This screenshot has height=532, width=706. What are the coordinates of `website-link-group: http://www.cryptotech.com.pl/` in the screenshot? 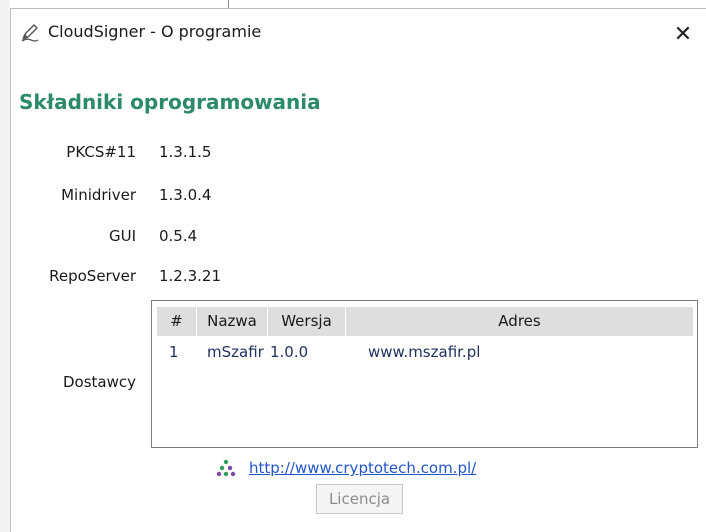 It's located at (345, 468).